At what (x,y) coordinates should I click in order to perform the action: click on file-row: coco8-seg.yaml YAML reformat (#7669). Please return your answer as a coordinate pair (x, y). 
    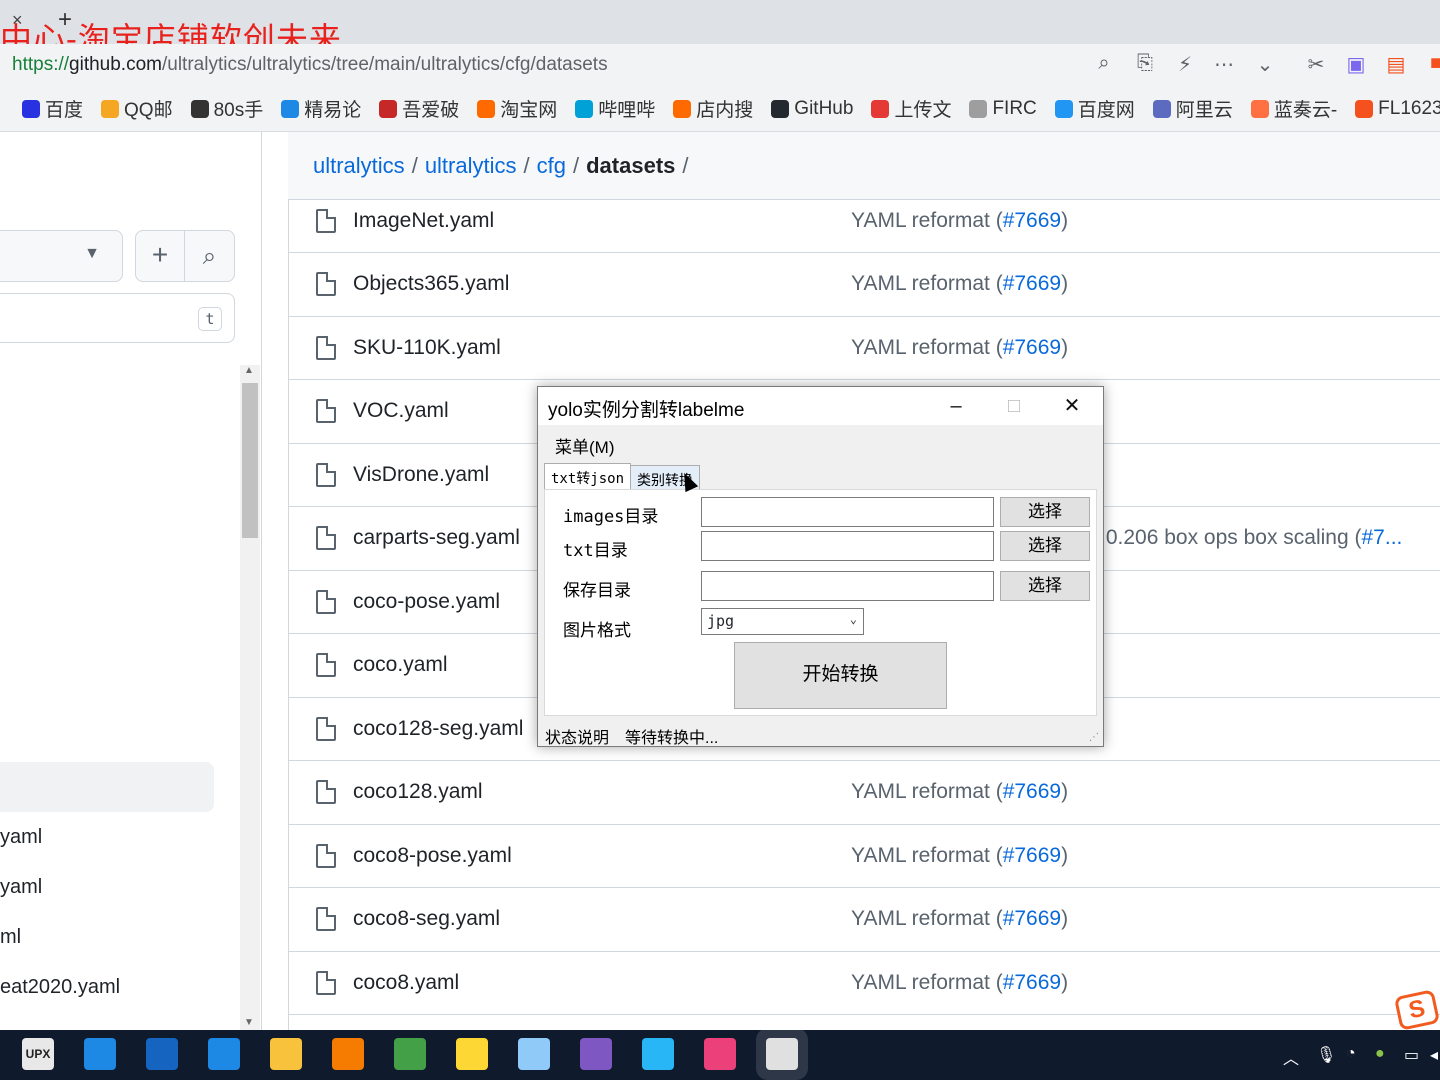
    Looking at the image, I should click on (864, 920).